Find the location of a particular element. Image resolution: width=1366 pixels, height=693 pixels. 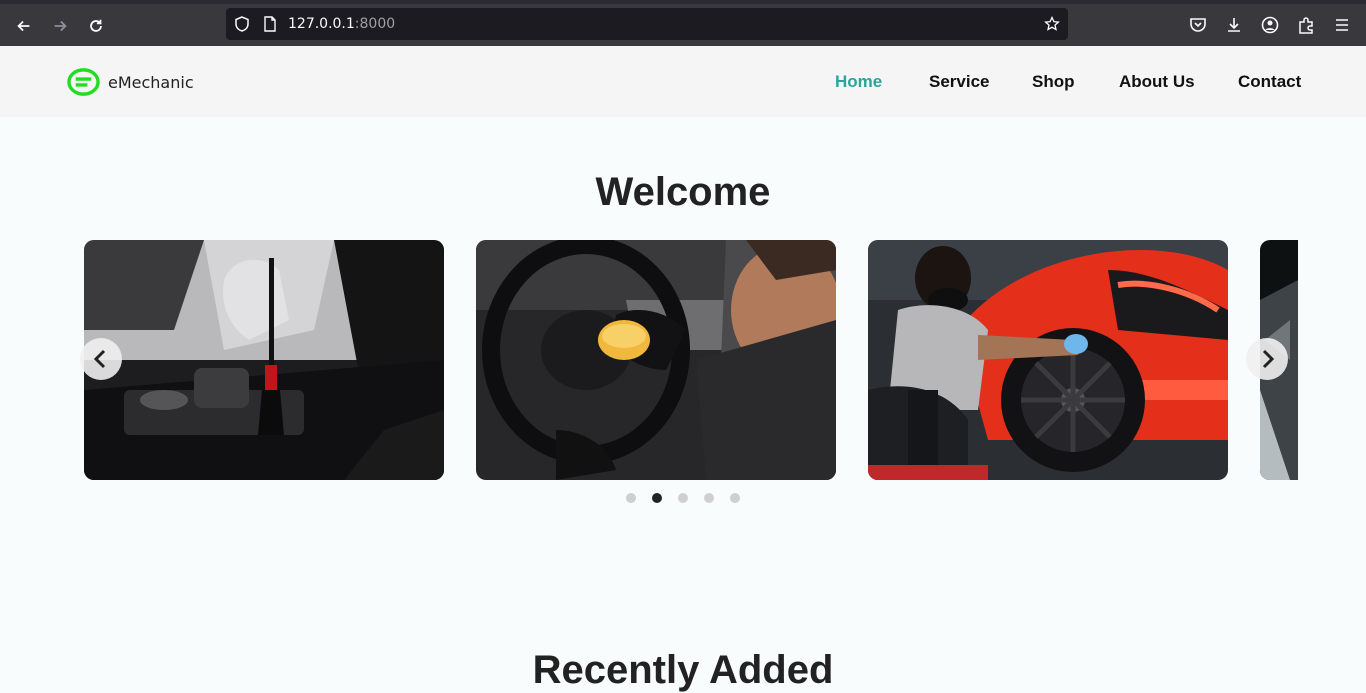

brand-name: eMechanic is located at coordinates (151, 82).